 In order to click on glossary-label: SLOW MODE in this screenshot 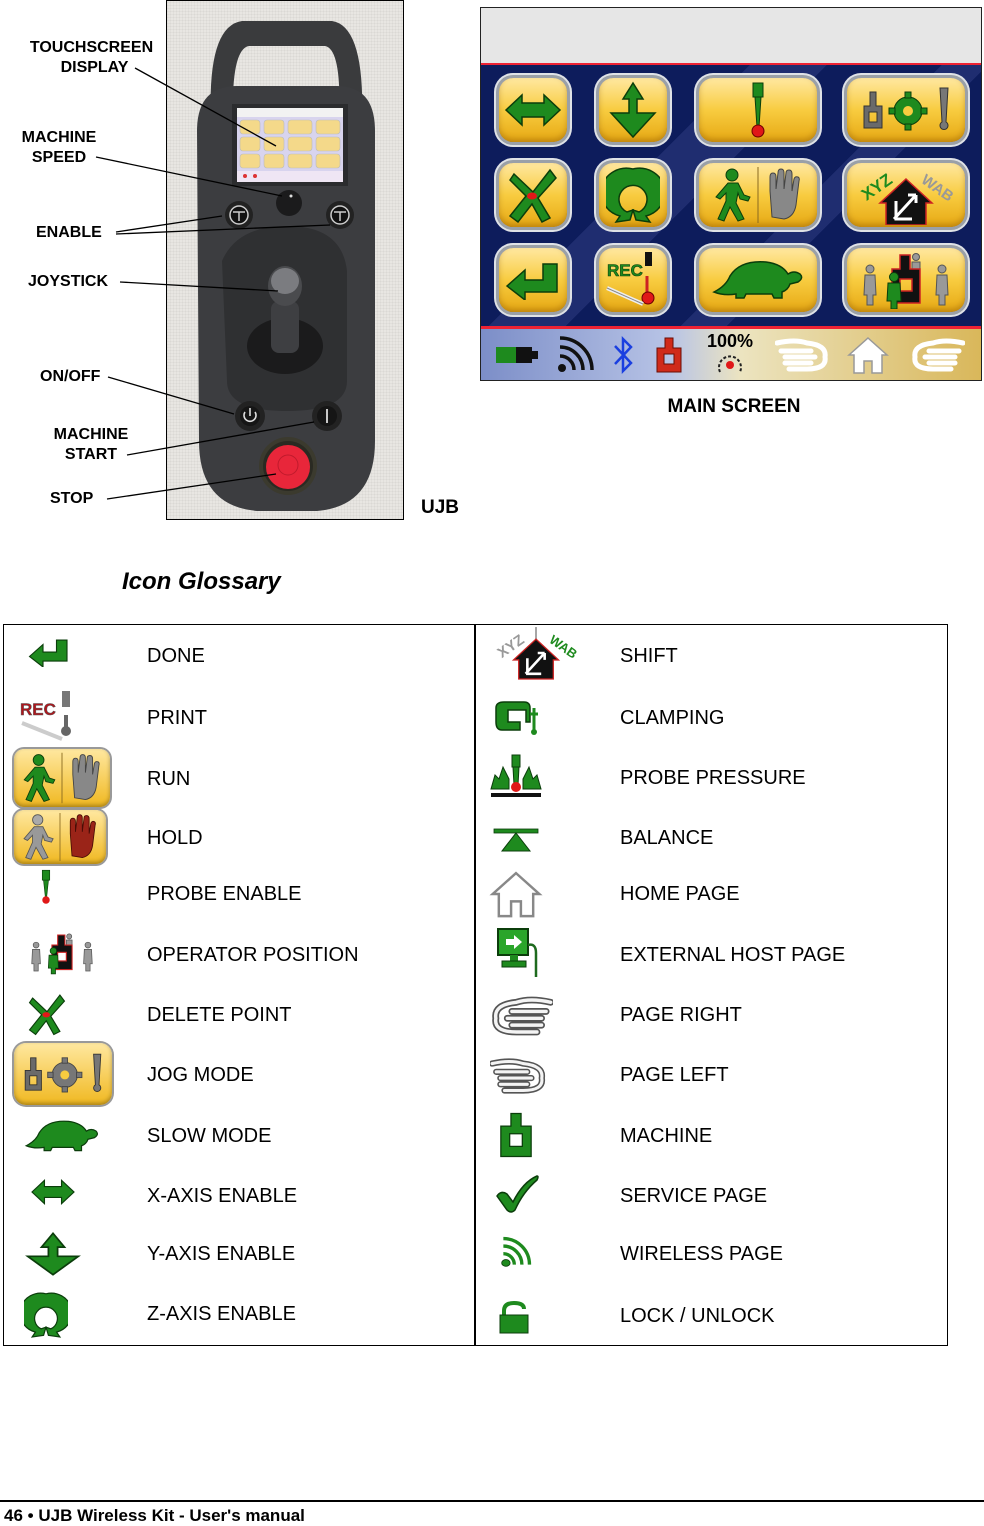, I will do `click(209, 1136)`.